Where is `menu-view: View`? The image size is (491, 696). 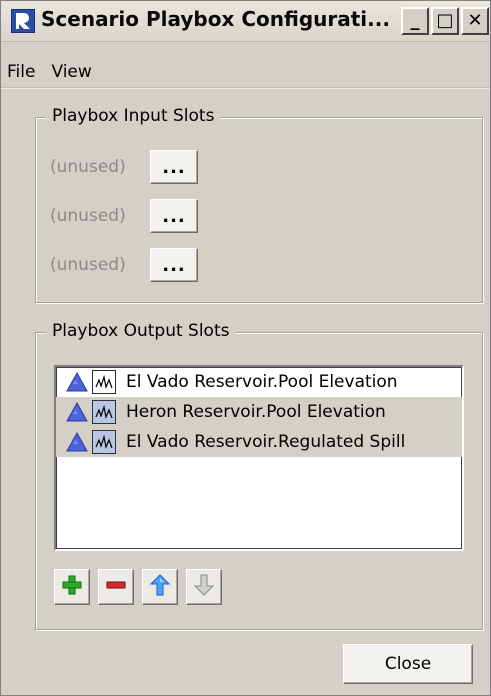 menu-view: View is located at coordinates (71, 72).